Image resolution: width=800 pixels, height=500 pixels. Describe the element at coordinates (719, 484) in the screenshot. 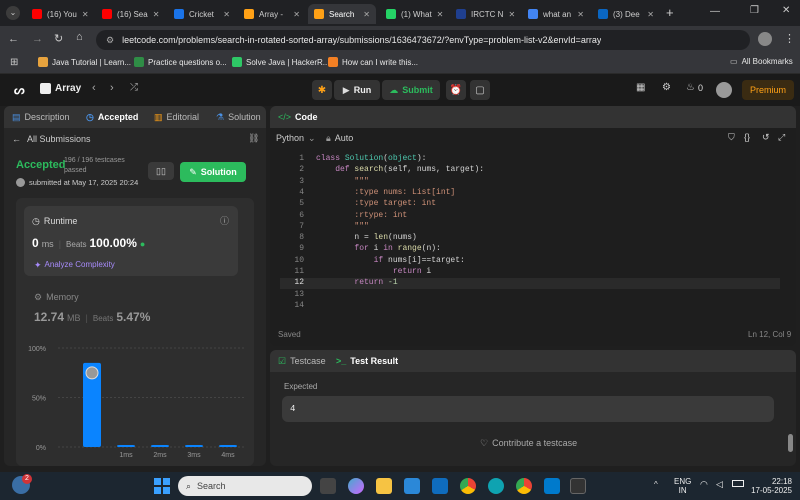

I see `volume-icon: ◁` at that location.